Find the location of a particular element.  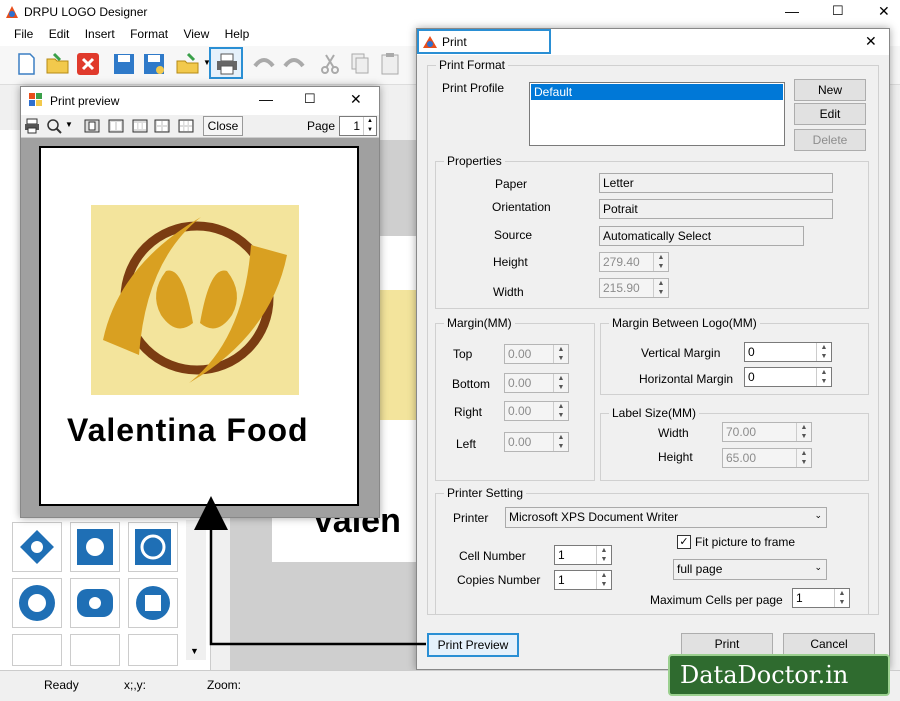

zoom-dropdown-icon: ▼ is located at coordinates (69, 124).